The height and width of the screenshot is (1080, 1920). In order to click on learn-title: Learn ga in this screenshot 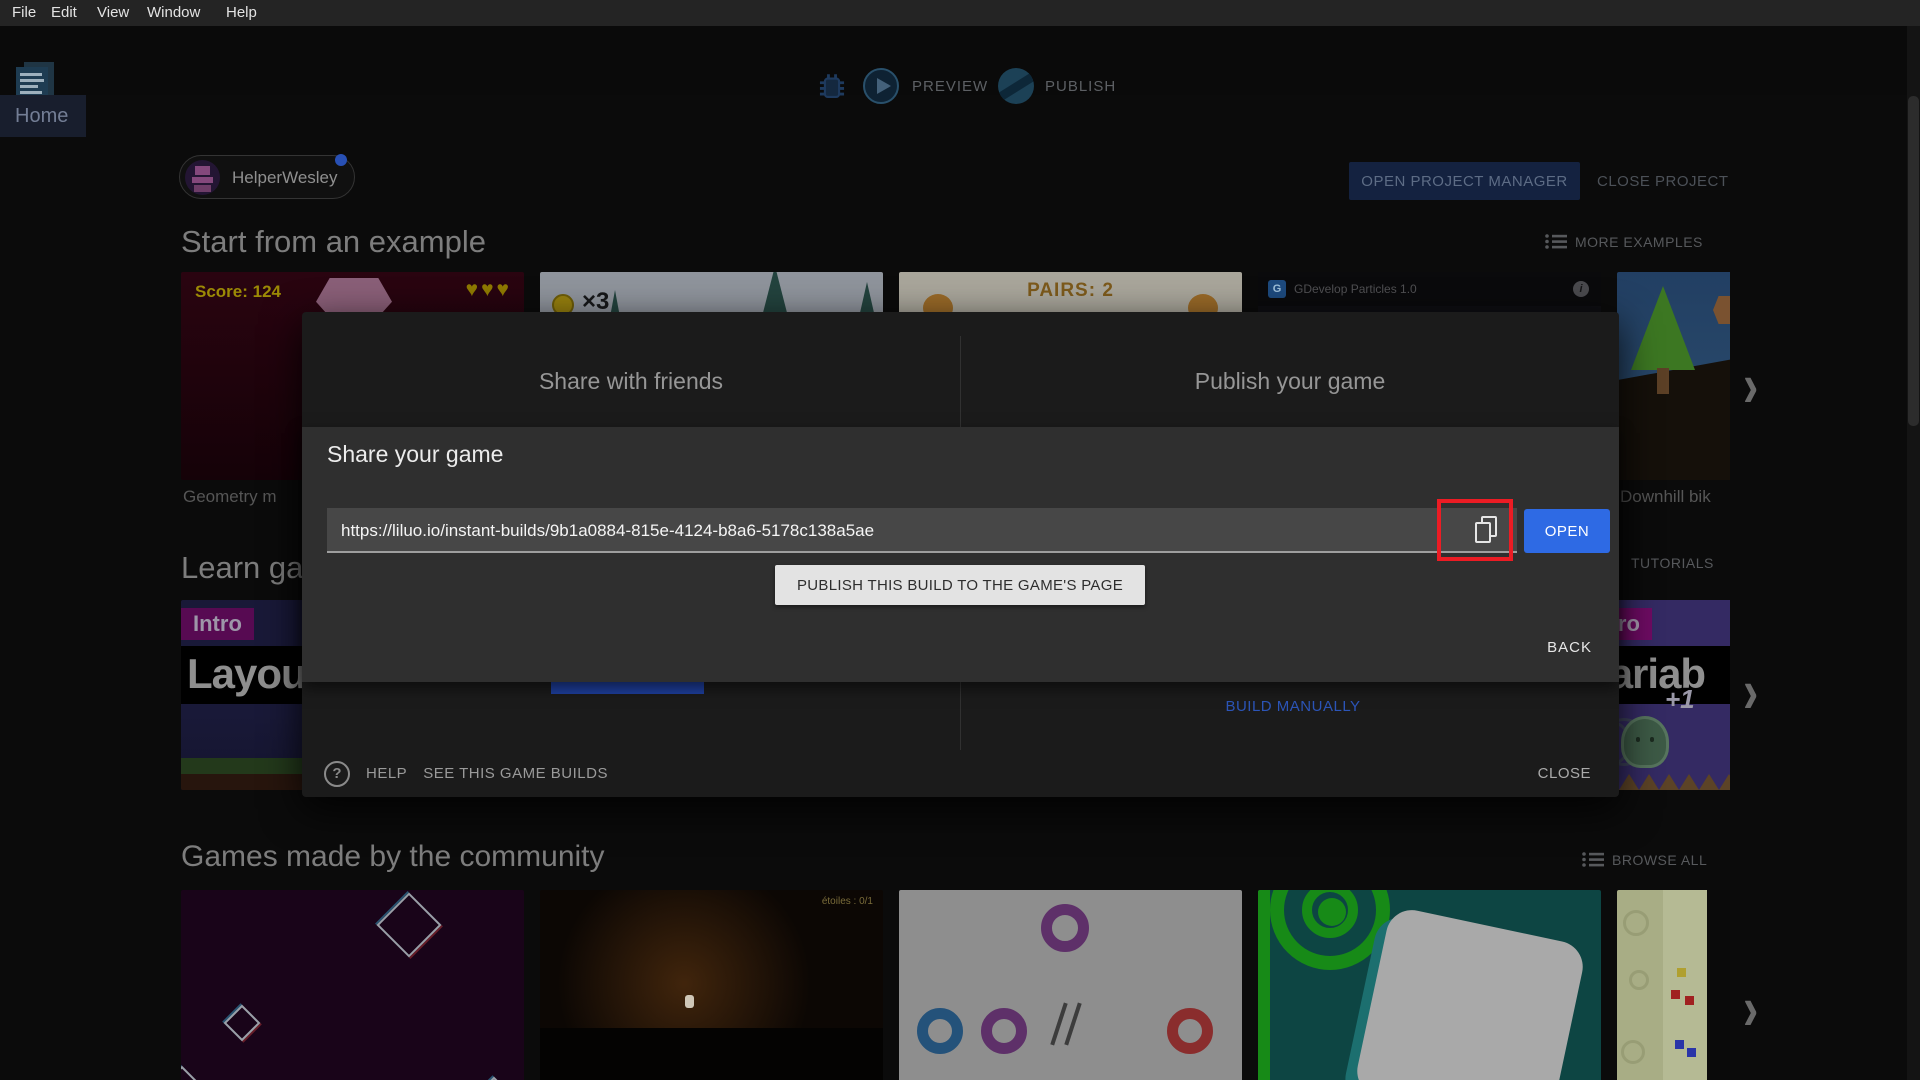, I will do `click(242, 567)`.